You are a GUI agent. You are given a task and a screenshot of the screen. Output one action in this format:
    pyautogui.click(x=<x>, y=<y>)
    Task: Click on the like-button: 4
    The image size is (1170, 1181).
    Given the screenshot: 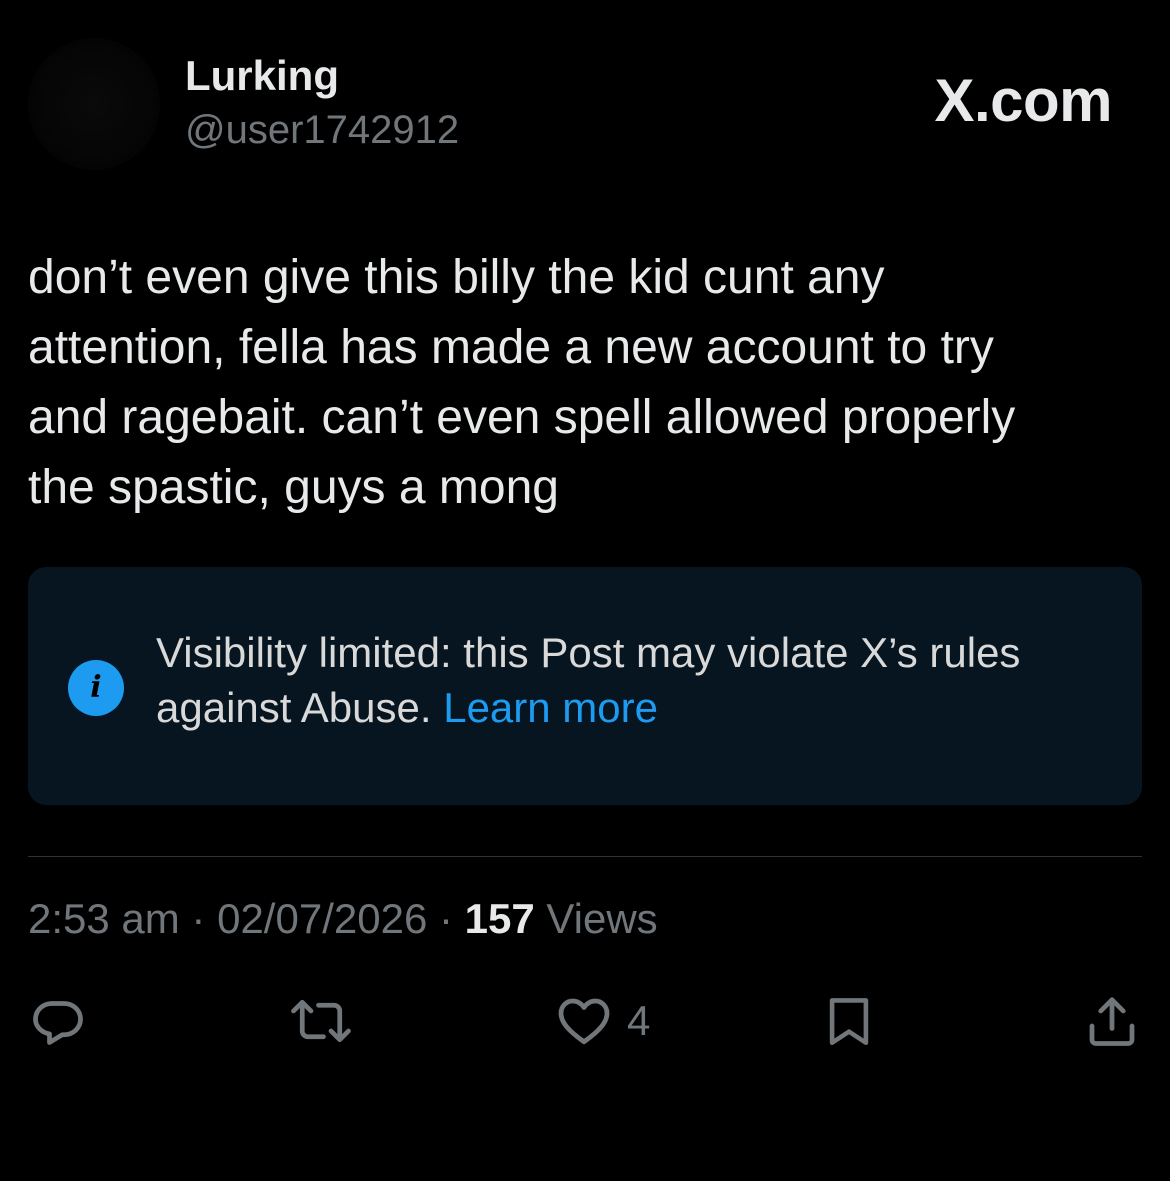 What is the action you would take?
    pyautogui.click(x=601, y=1021)
    